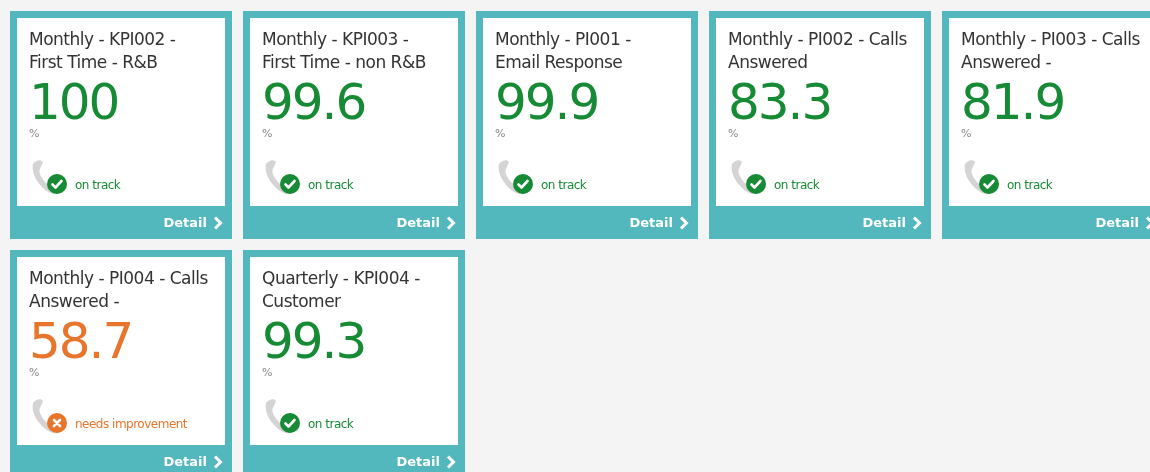 The image size is (1150, 472). What do you see at coordinates (314, 102) in the screenshot?
I see `kpi-value: 99.6` at bounding box center [314, 102].